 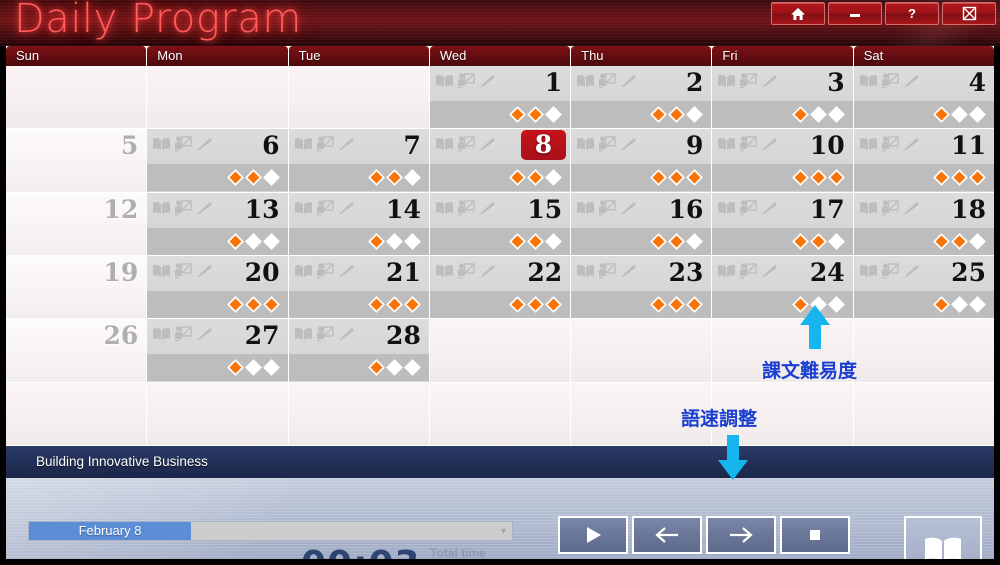 I want to click on calendar-day-22: 22, so click(x=500, y=287).